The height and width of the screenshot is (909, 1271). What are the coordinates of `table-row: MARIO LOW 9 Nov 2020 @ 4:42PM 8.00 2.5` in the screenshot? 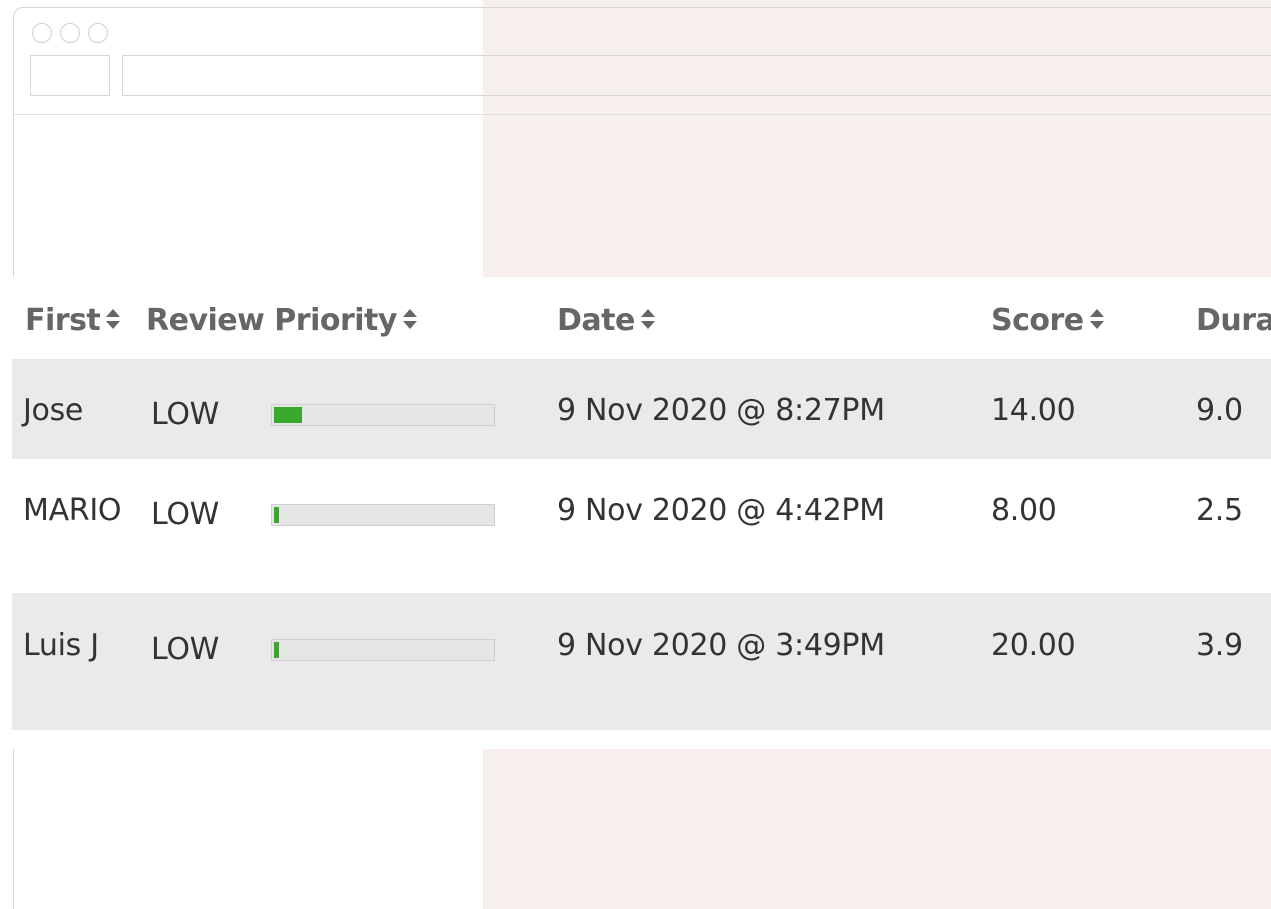 It's located at (641, 526).